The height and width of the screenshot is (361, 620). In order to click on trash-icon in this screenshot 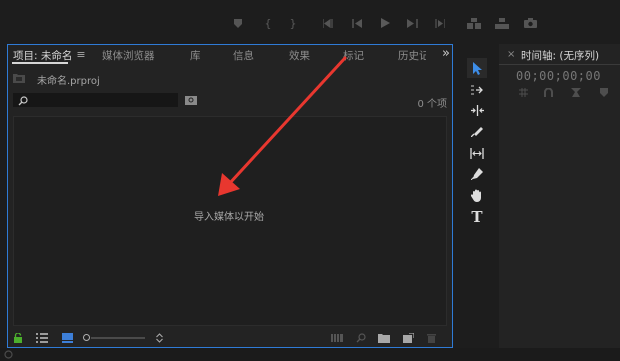, I will do `click(431, 338)`.